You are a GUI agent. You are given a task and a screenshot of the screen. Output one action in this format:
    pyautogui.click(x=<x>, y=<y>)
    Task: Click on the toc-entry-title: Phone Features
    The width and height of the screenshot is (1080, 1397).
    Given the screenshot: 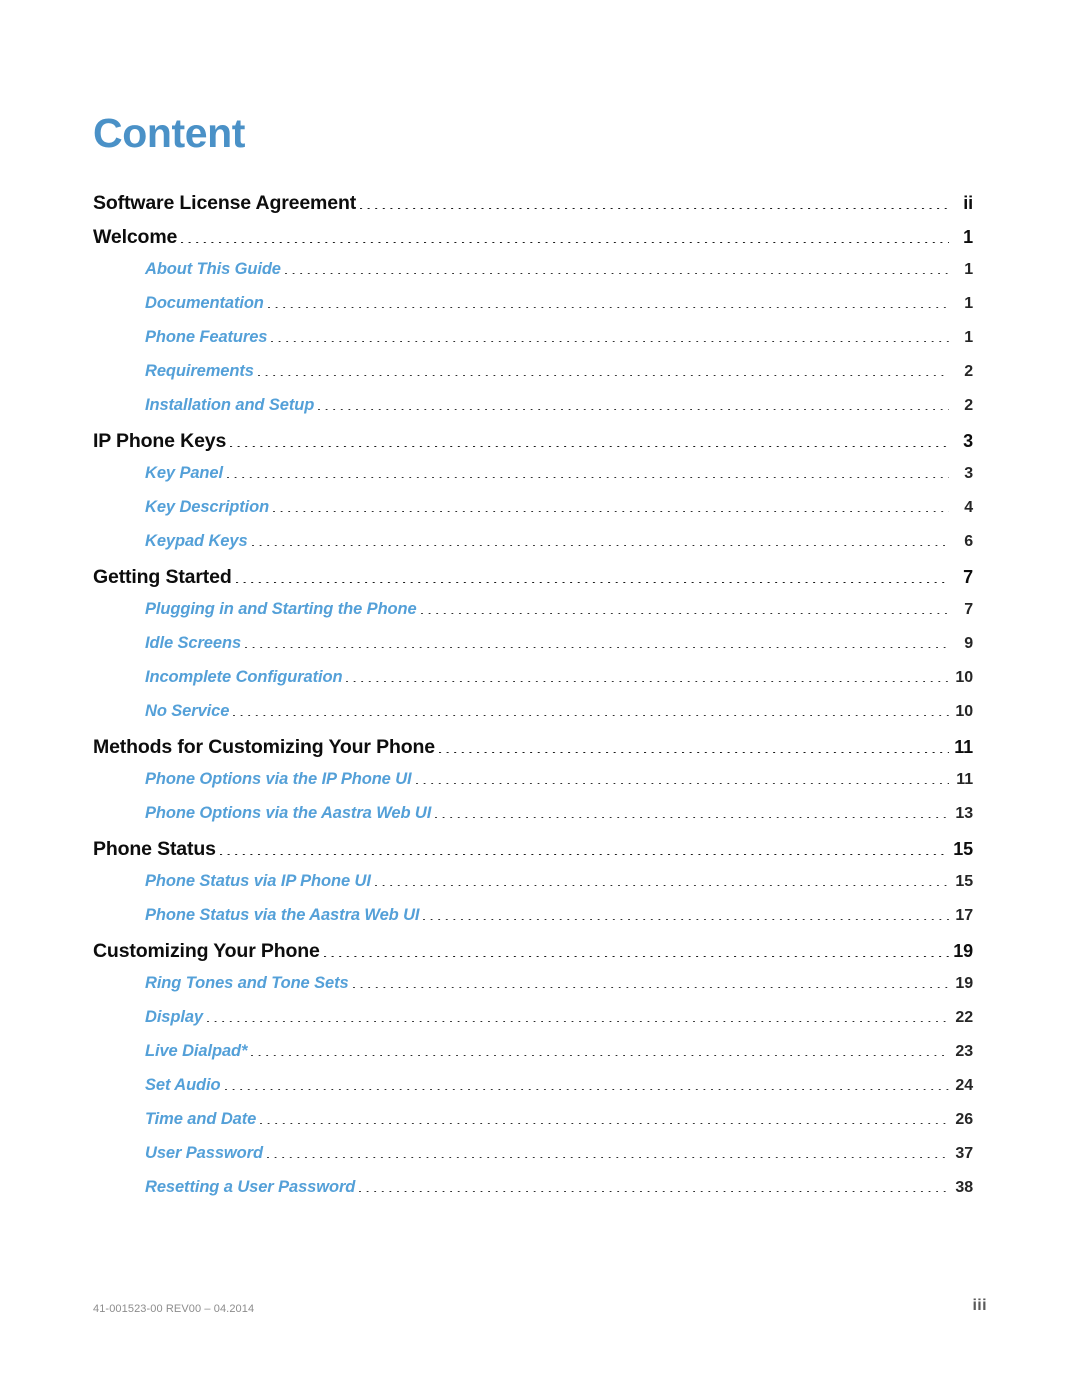 What is the action you would take?
    pyautogui.click(x=206, y=337)
    